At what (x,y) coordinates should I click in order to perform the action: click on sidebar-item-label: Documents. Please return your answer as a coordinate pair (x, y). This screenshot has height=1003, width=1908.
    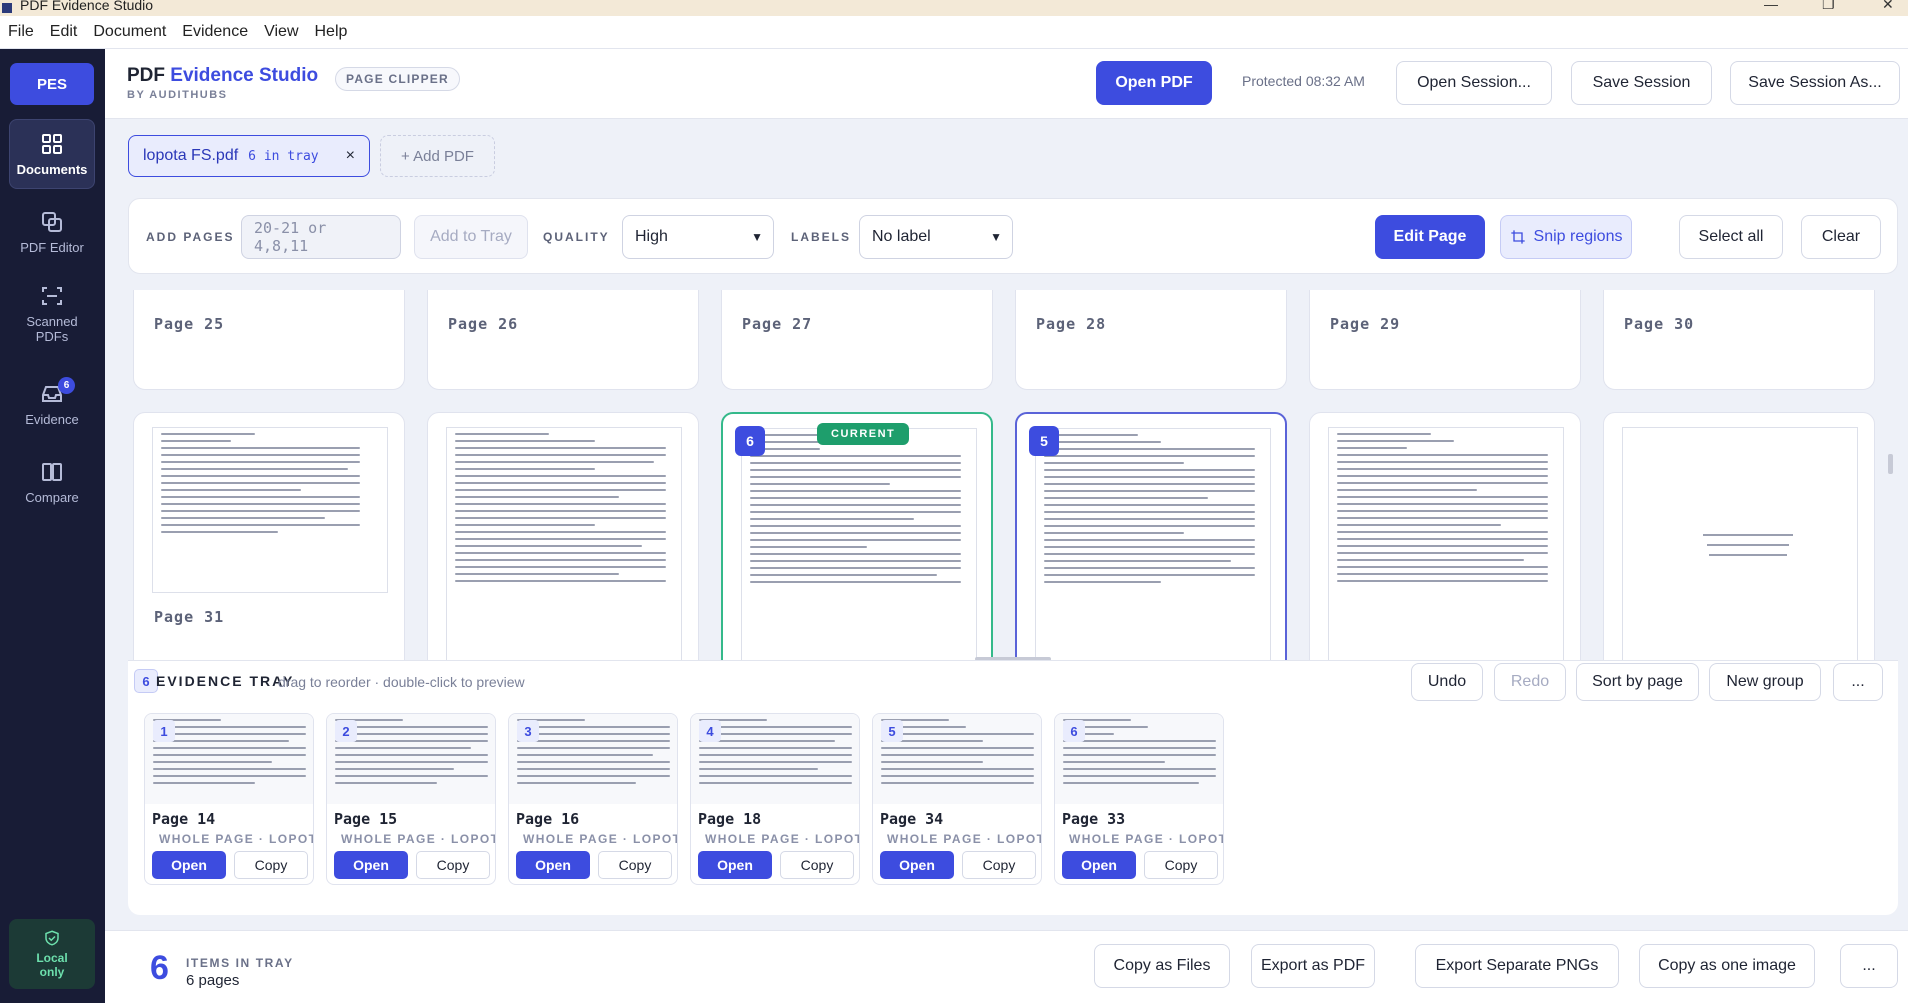
    Looking at the image, I should click on (52, 169).